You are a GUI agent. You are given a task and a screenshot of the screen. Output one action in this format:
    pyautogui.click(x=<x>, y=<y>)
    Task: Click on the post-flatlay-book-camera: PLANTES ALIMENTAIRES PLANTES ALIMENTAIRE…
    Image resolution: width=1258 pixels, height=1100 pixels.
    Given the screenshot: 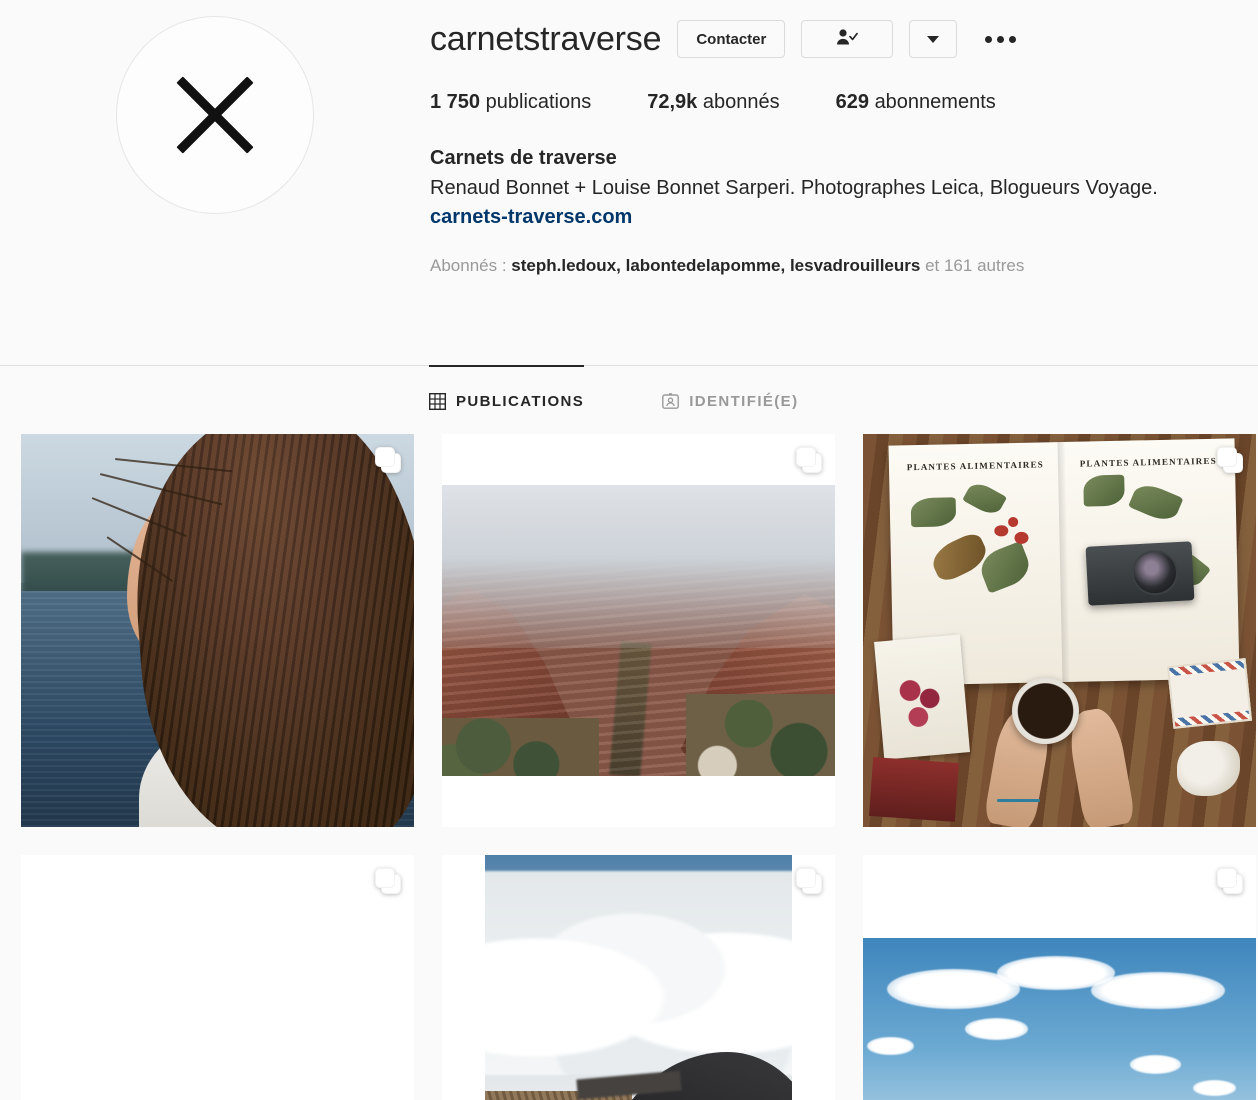 What is the action you would take?
    pyautogui.click(x=1059, y=630)
    